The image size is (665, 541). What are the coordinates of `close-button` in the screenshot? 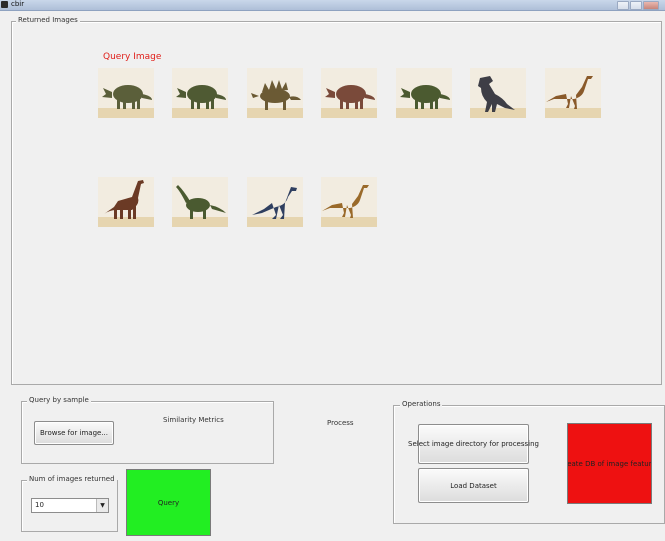 It's located at (651, 5).